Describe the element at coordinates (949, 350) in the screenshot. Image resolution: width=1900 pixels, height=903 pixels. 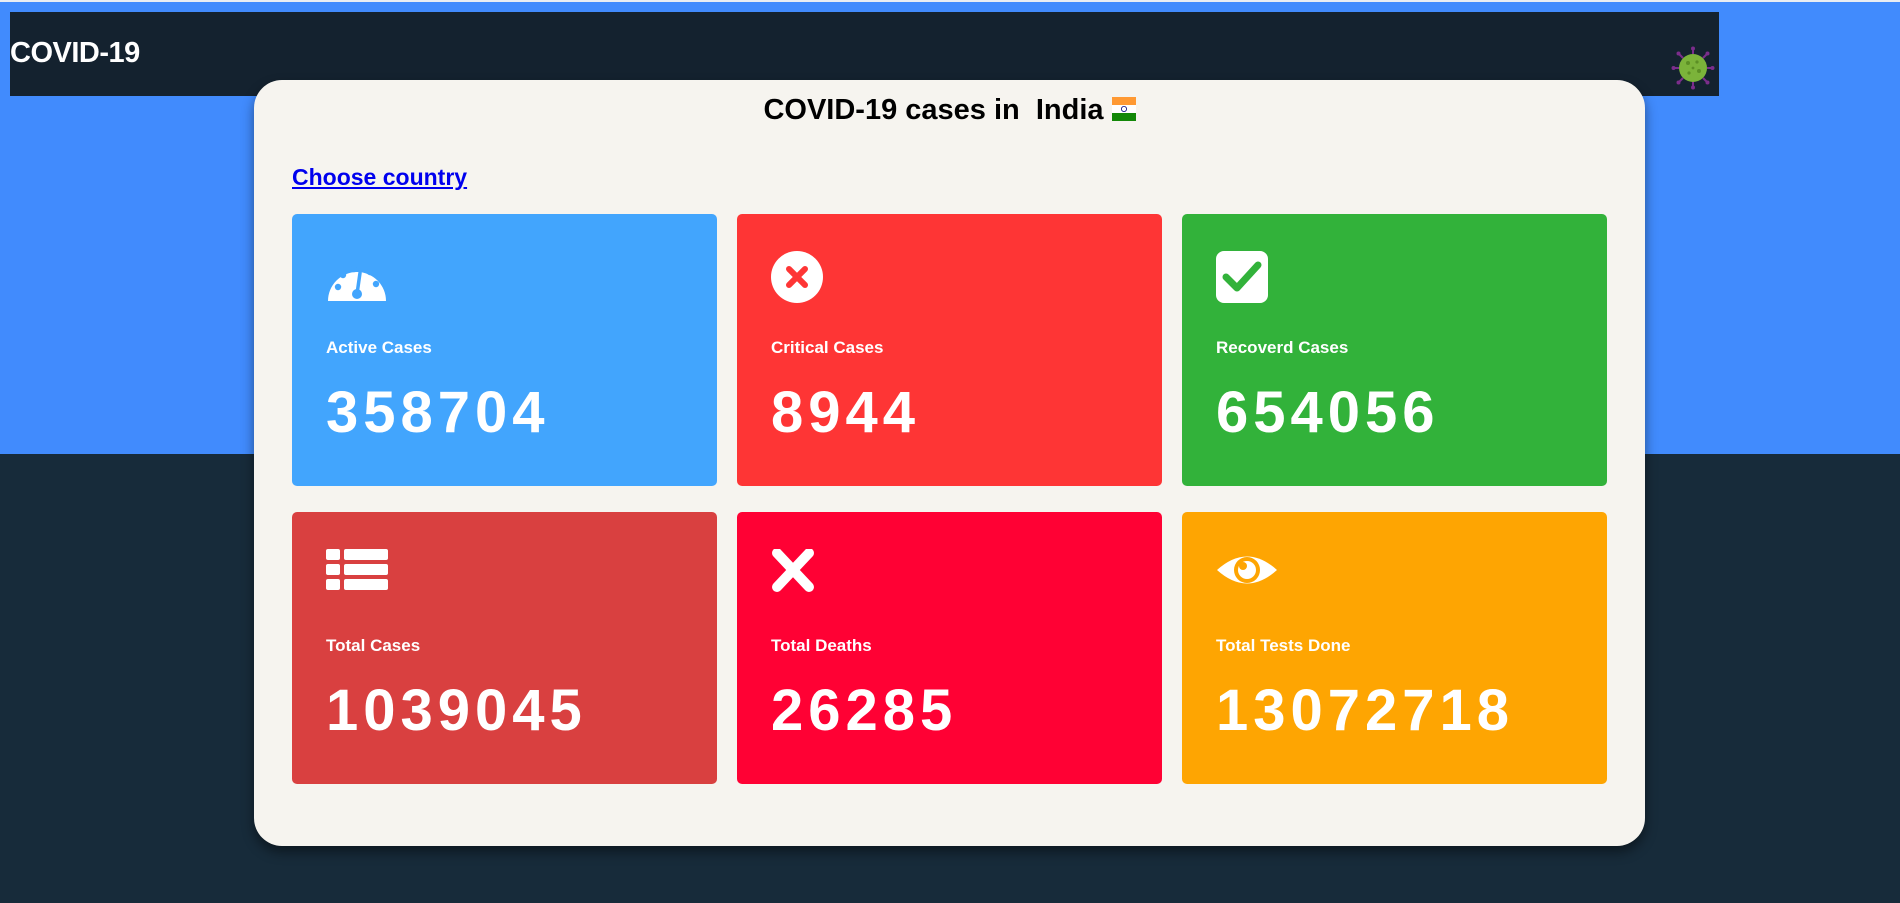
I see `critical-cases-tile: Critical Cases 8944` at that location.